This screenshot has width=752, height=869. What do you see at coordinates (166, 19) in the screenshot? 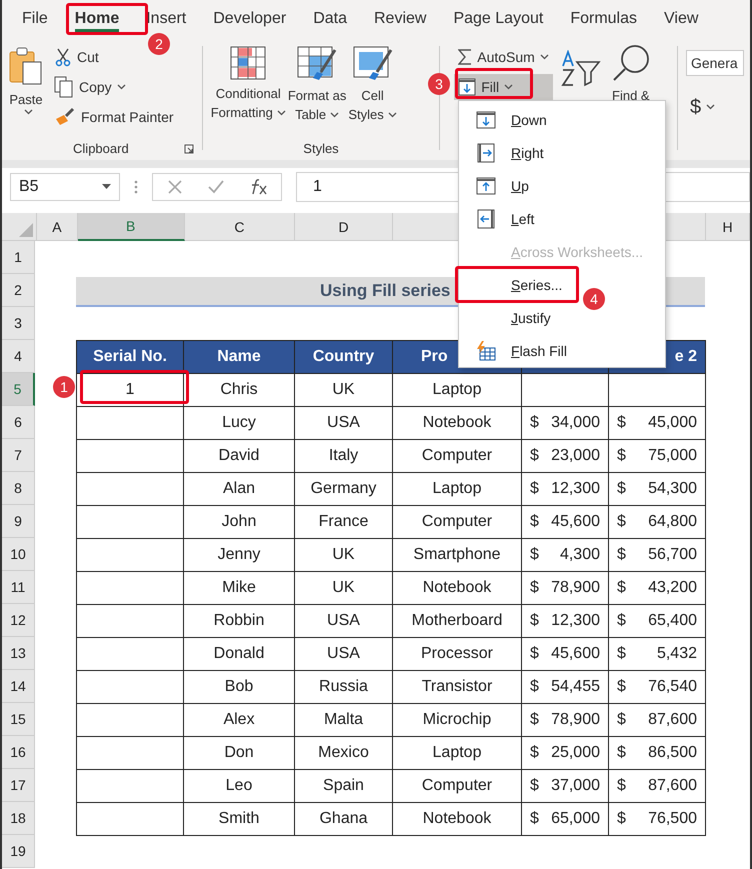
I see `ribbon-tab: Insert` at bounding box center [166, 19].